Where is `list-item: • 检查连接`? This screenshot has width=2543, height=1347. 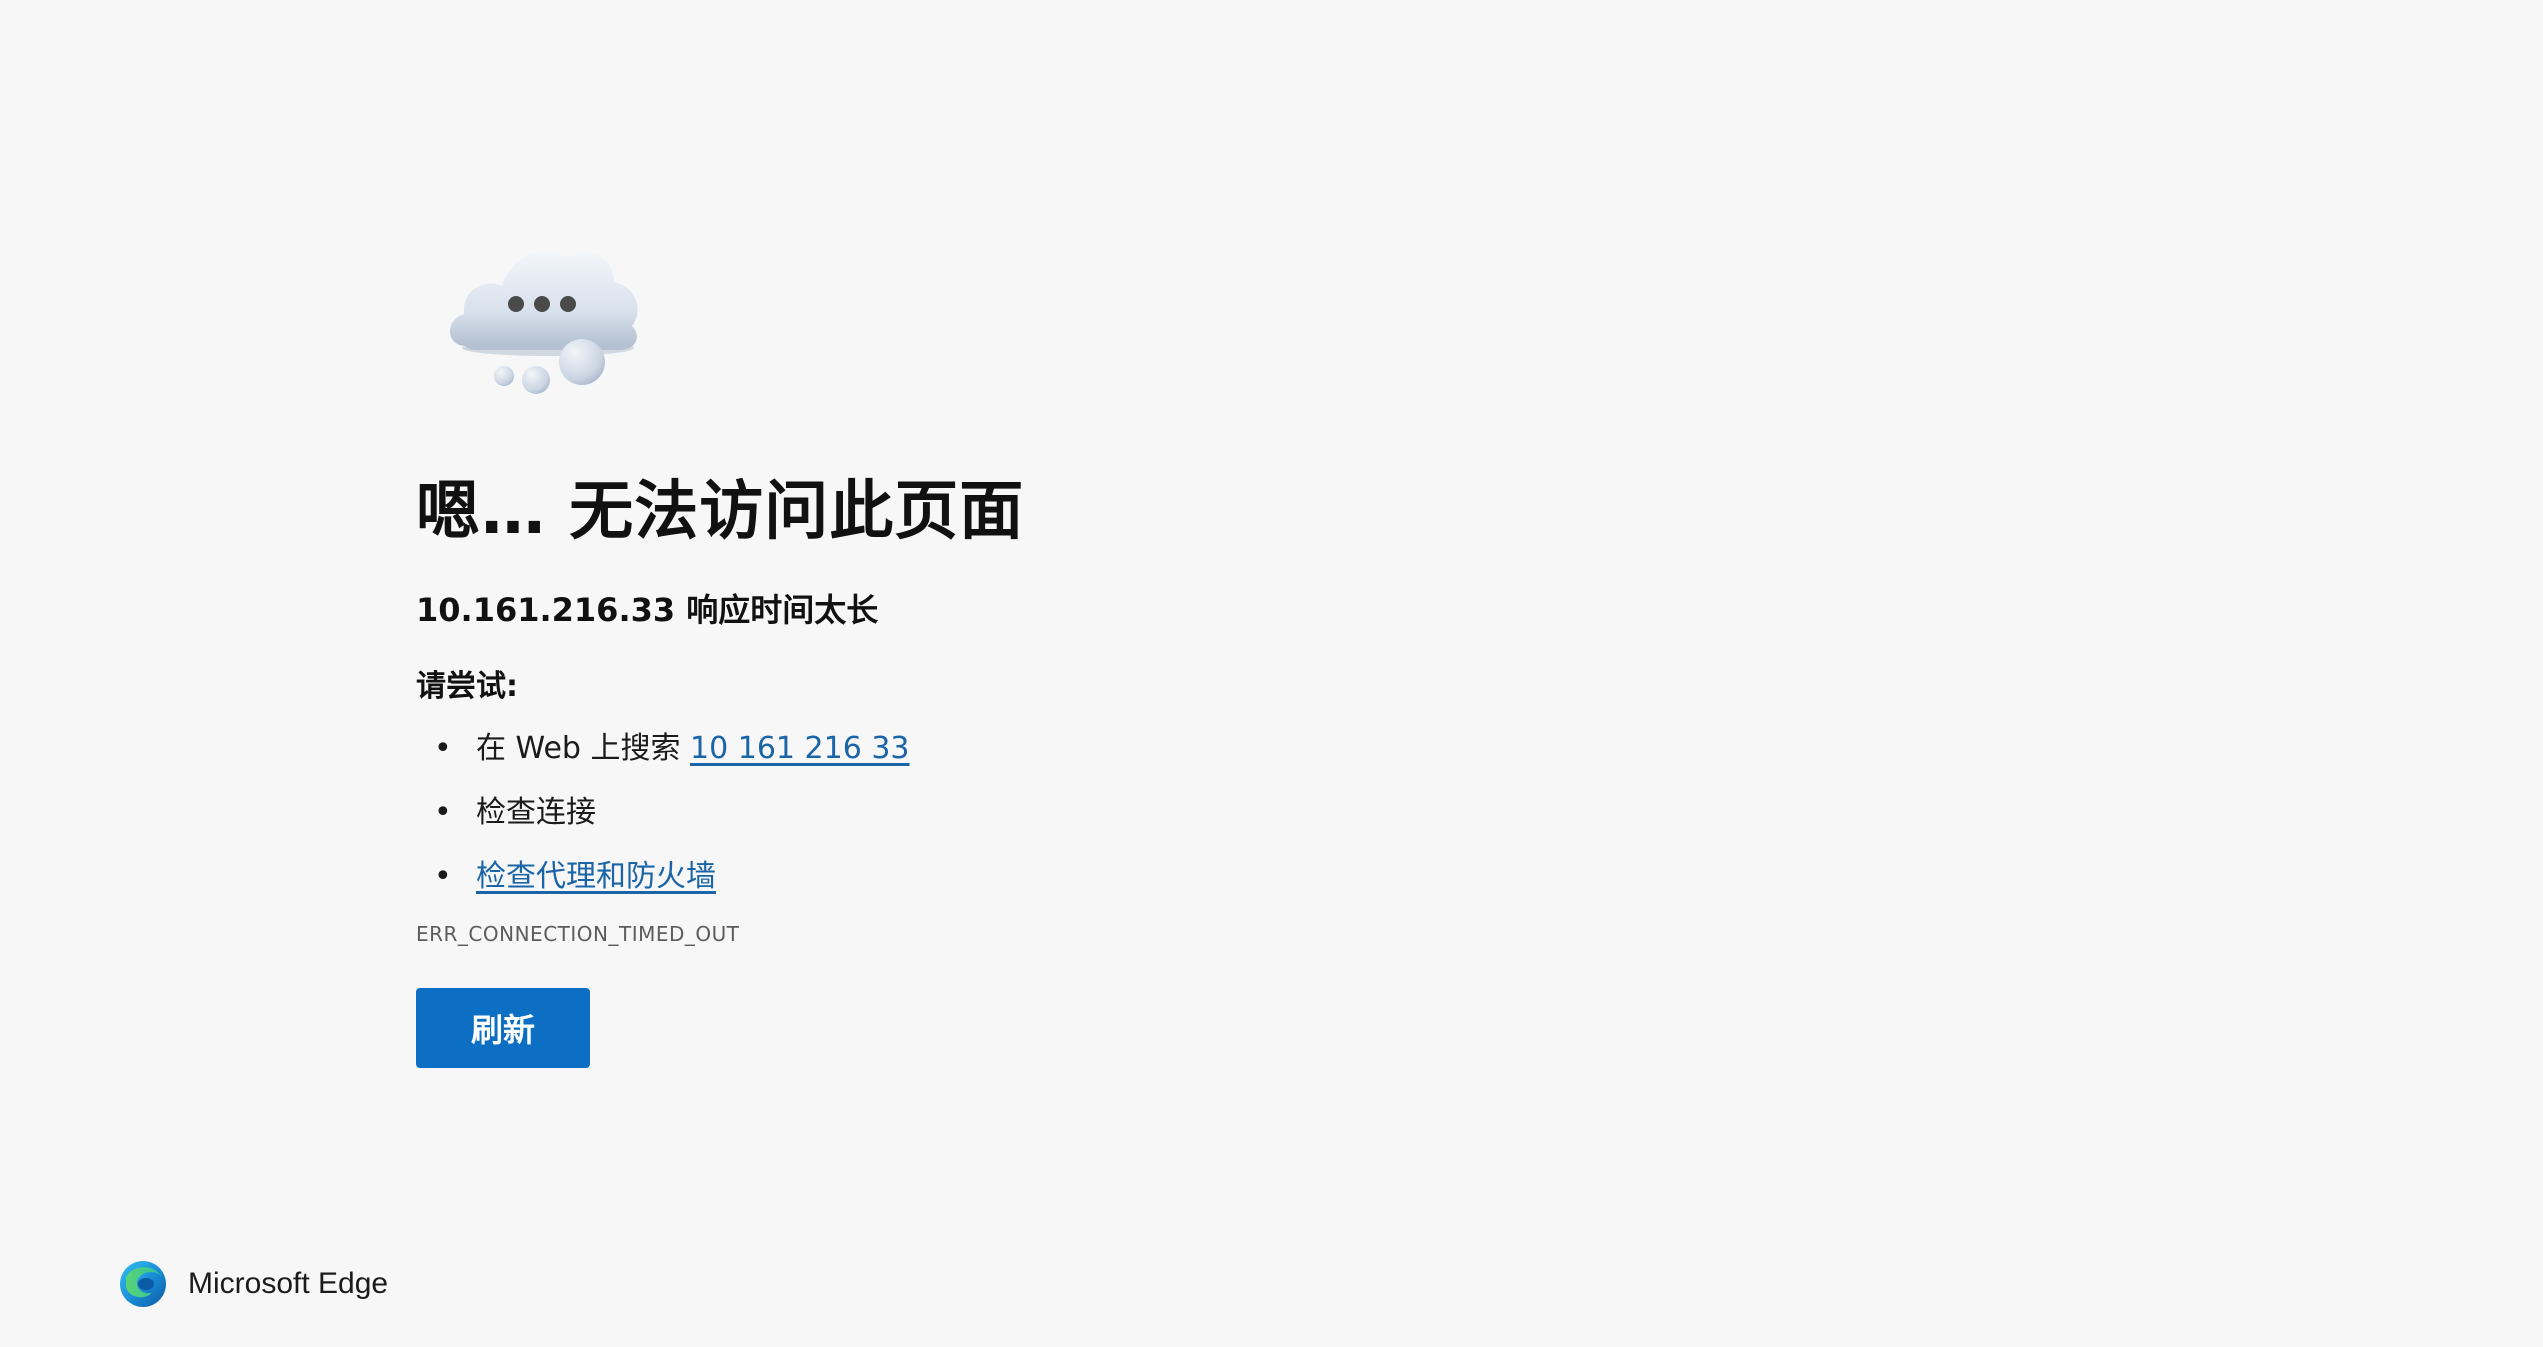 list-item: • 检查连接 is located at coordinates (1116, 813).